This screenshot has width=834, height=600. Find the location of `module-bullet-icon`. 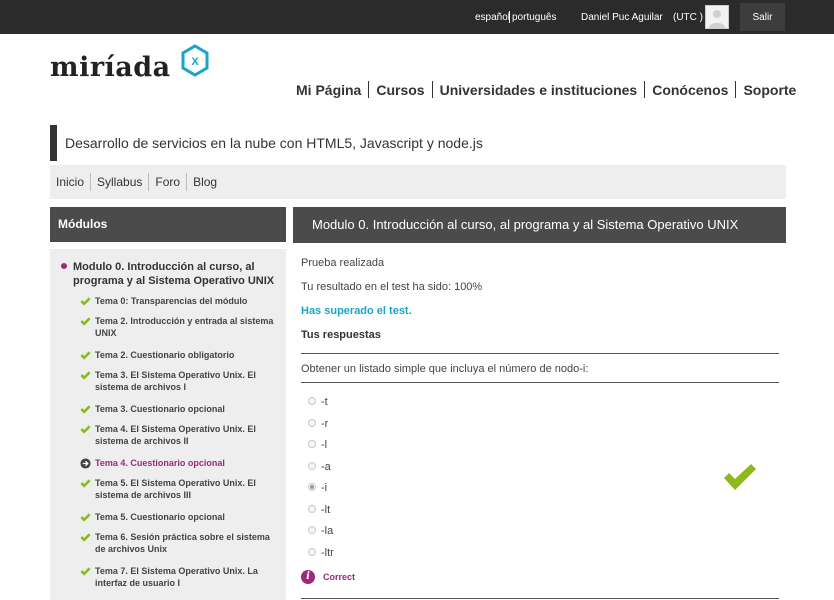

module-bullet-icon is located at coordinates (64, 266).